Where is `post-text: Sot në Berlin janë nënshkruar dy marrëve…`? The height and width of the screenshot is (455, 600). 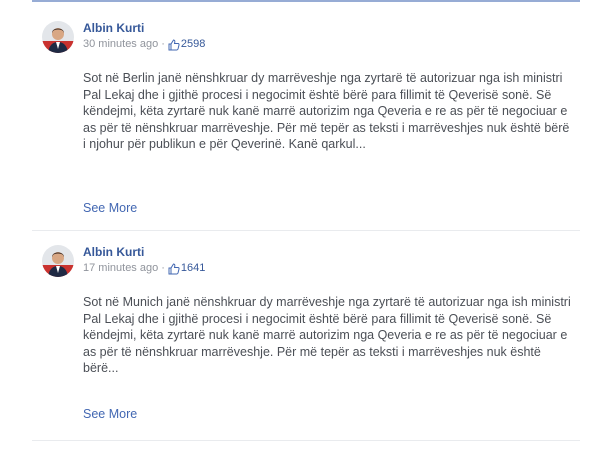
post-text: Sot në Berlin janë nënshkruar dy marrëve… is located at coordinates (326, 111).